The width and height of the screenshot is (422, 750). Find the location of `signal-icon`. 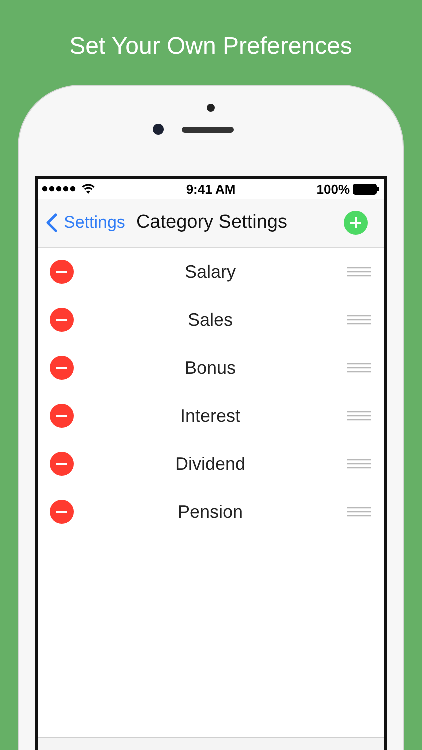

signal-icon is located at coordinates (59, 189).